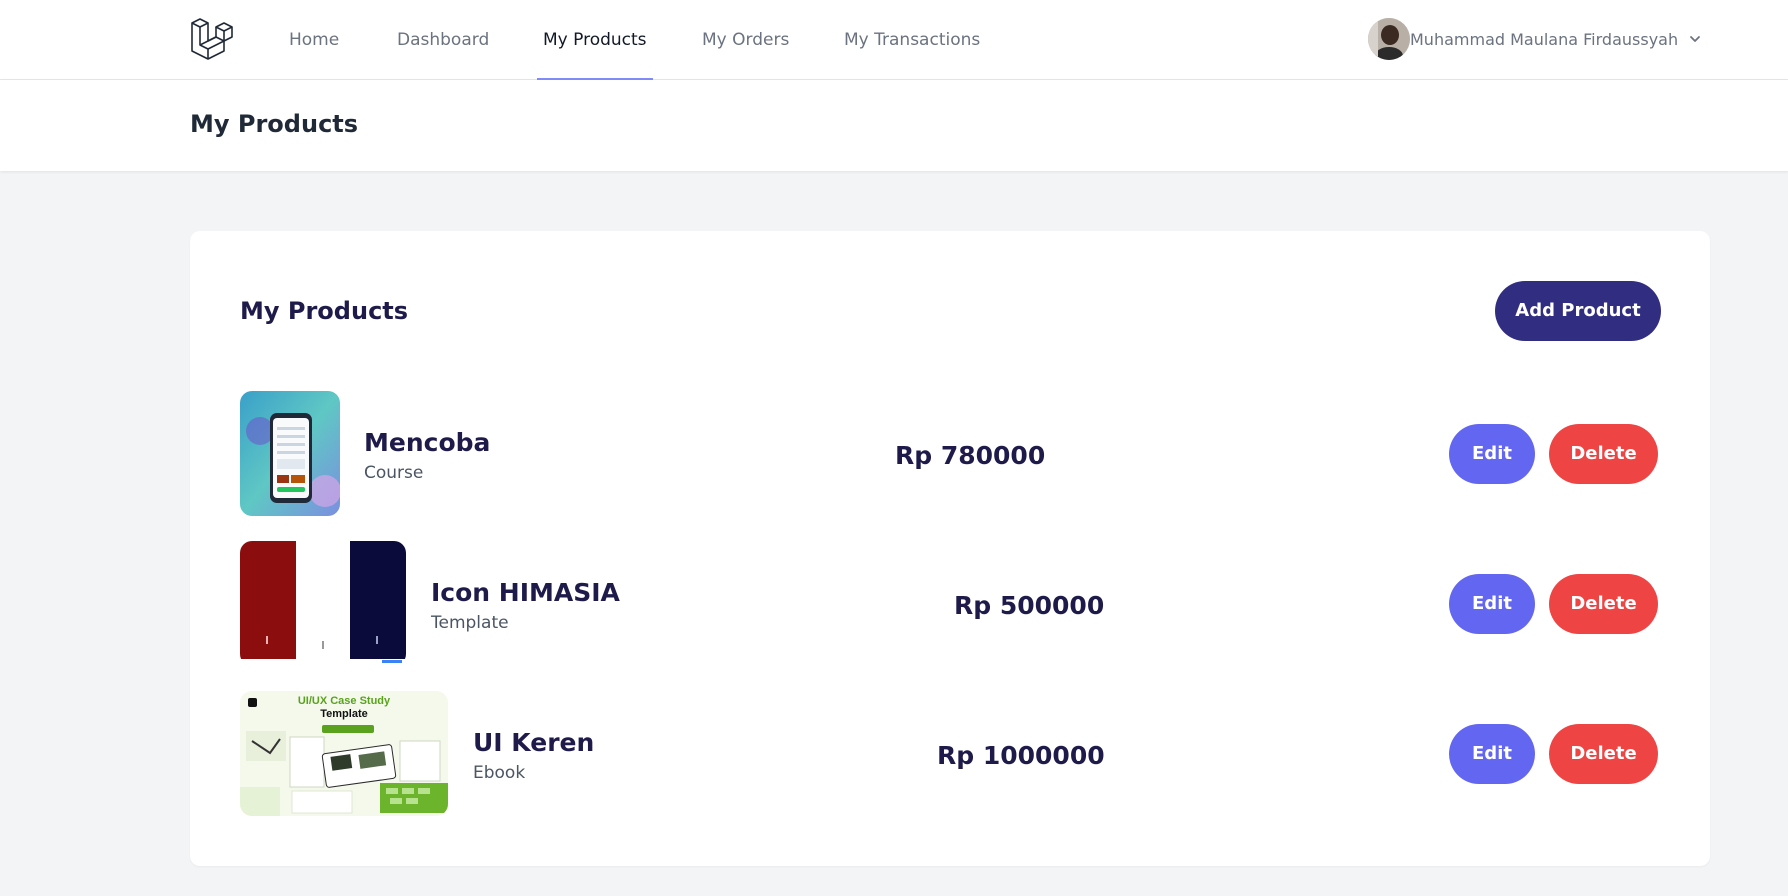 This screenshot has height=896, width=1788. I want to click on nav-dashboard: Dashboard, so click(443, 40).